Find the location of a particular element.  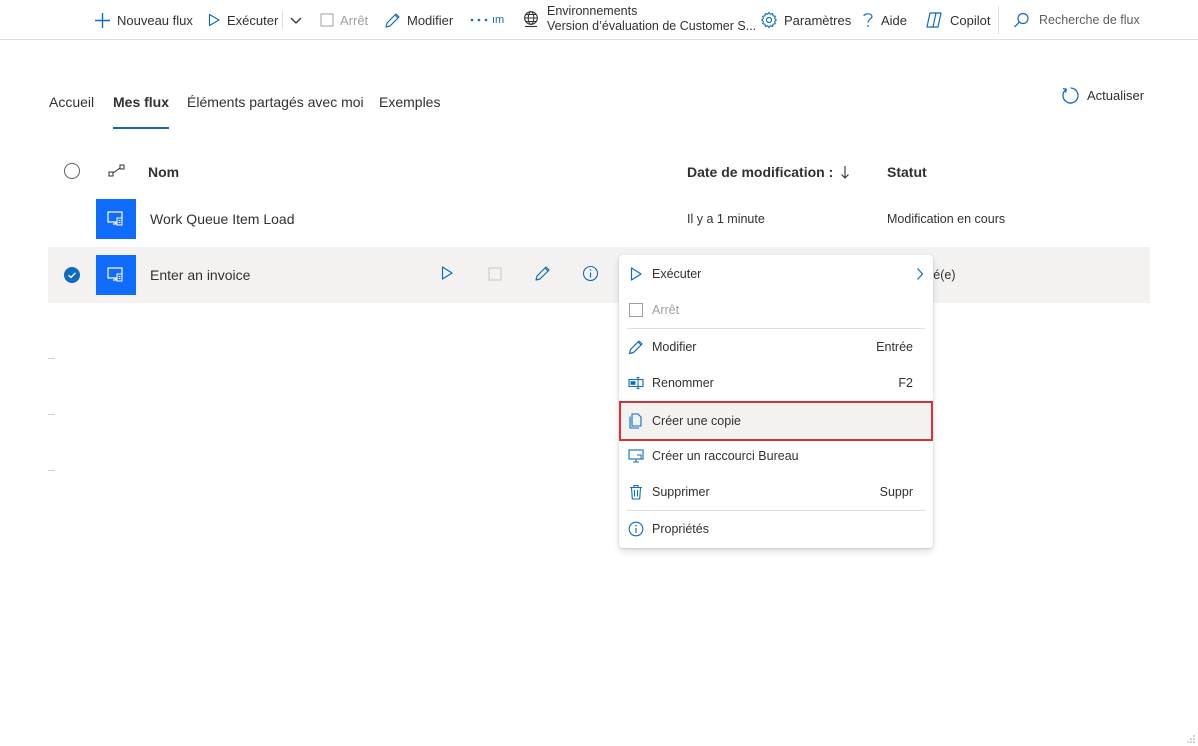

refresh-icon is located at coordinates (1070, 95).